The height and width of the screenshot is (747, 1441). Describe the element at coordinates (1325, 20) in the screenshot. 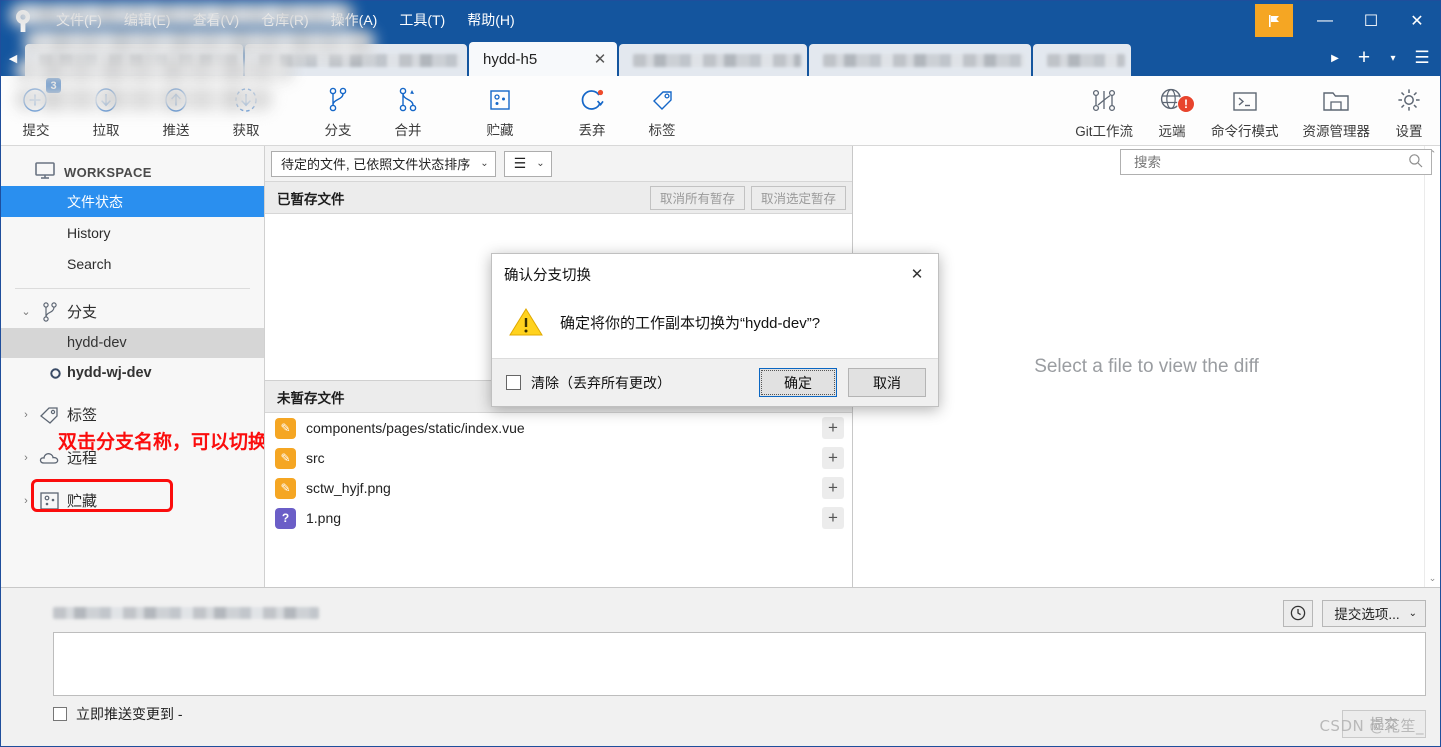

I see `minimize-button: —` at that location.